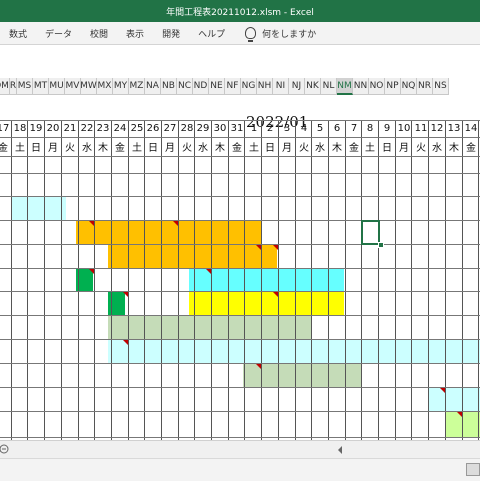 This screenshot has width=480, height=481. I want to click on column-header-nc: NC, so click(185, 86).